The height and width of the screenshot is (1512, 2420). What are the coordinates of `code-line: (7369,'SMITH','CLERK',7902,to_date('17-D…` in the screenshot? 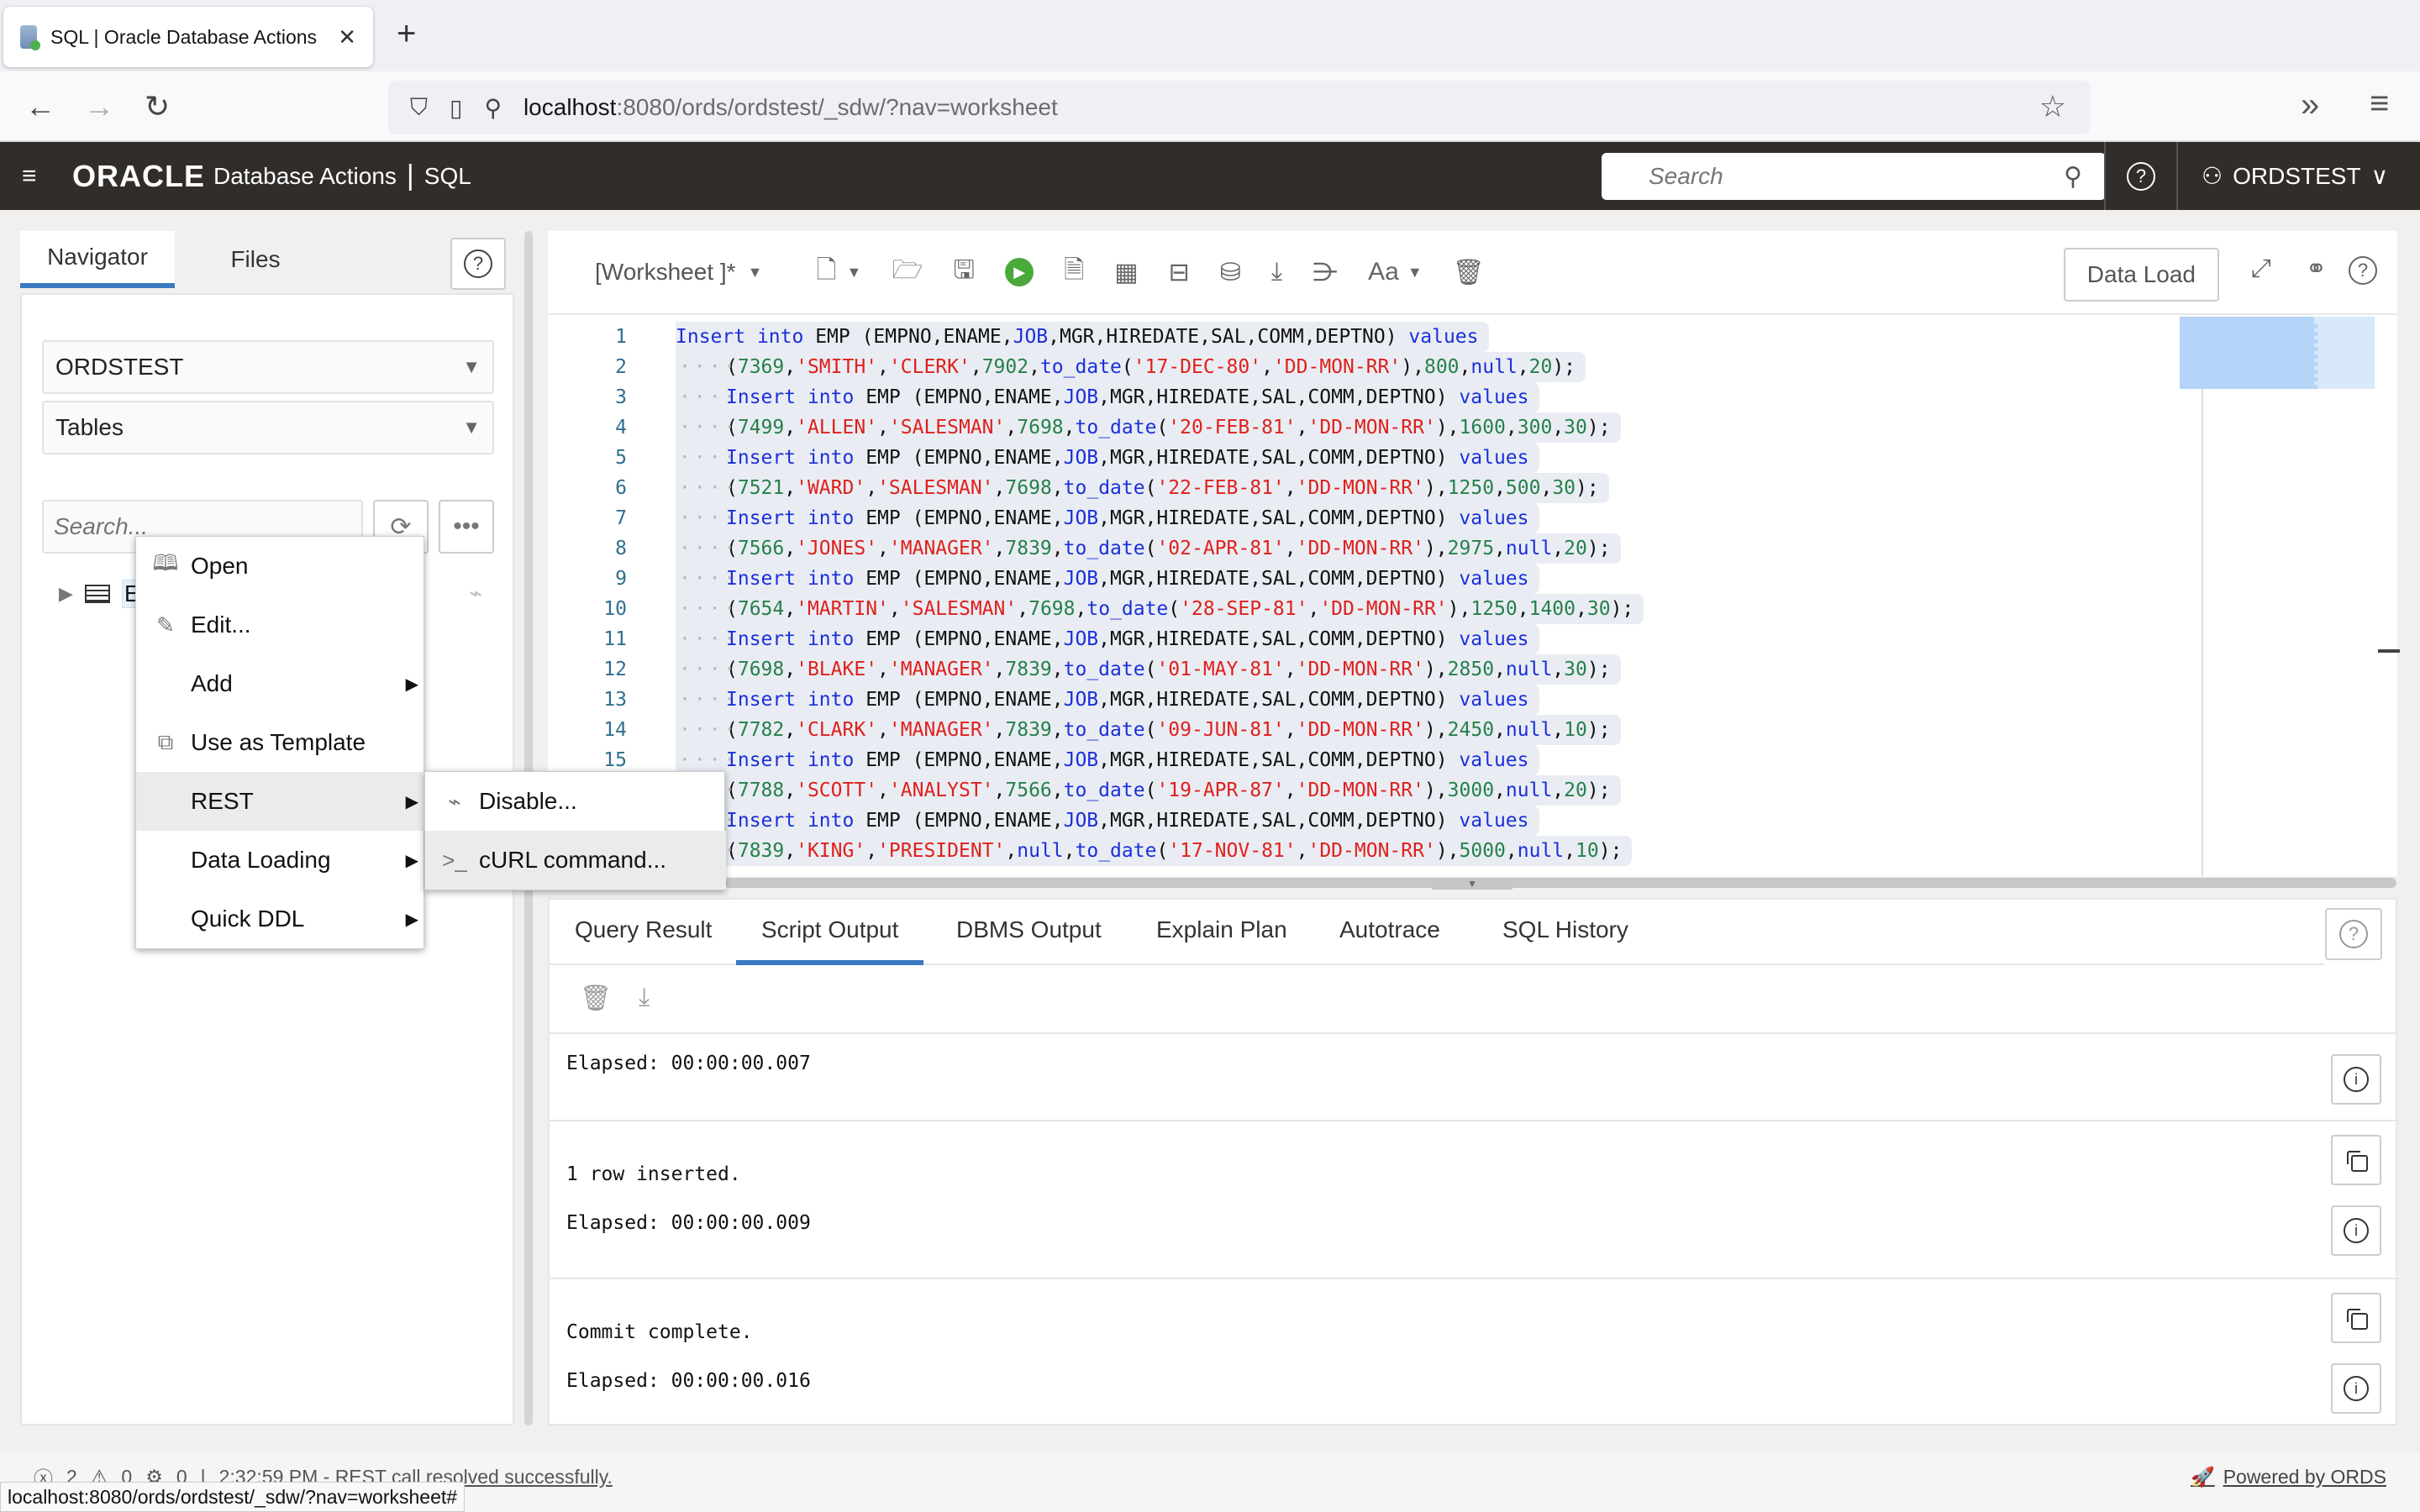 It's located at (1131, 367).